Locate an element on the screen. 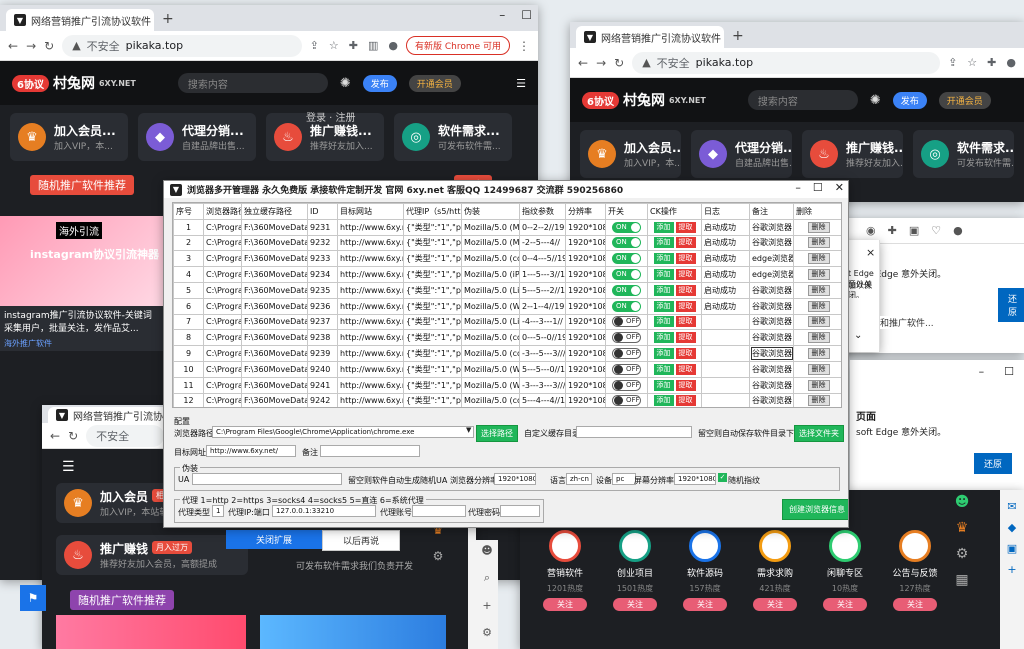 Image resolution: width=1024 pixels, height=649 pixels. cell-note: edge浏览器 is located at coordinates (771, 274).